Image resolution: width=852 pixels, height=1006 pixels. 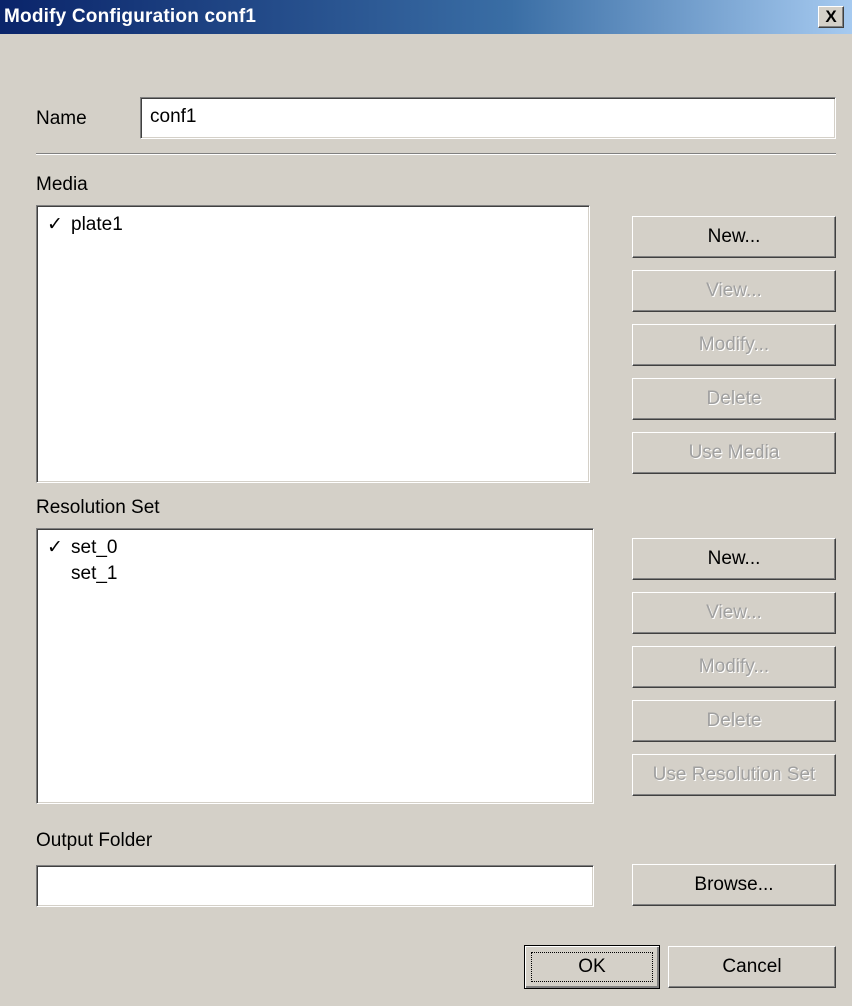 What do you see at coordinates (734, 399) in the screenshot?
I see `media-delete-button: Delete` at bounding box center [734, 399].